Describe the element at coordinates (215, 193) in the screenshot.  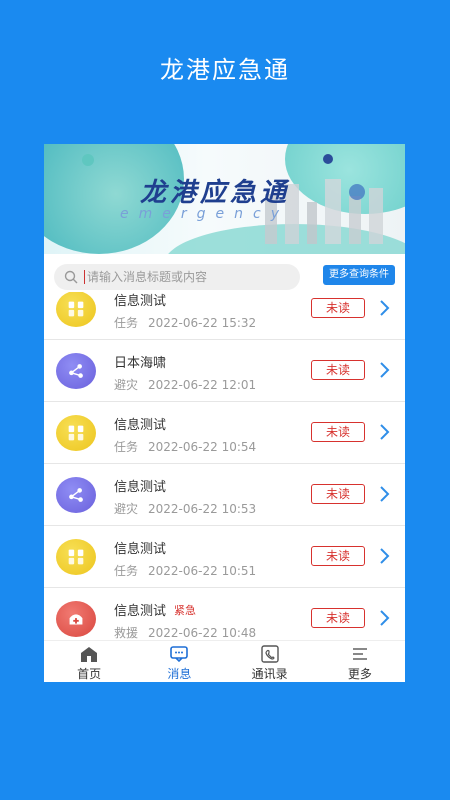
I see `banner-logo: 龙港应急通` at that location.